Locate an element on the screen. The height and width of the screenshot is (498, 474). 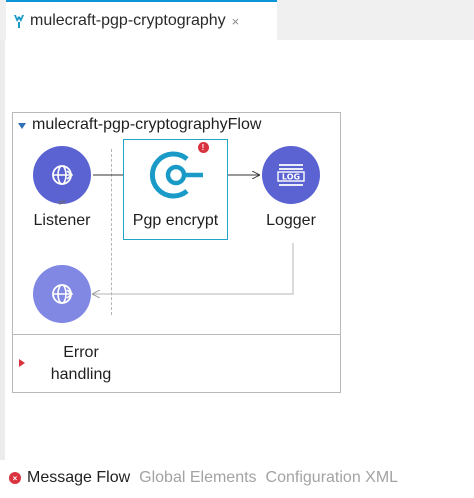
chevron-right-icon is located at coordinates (22, 363).